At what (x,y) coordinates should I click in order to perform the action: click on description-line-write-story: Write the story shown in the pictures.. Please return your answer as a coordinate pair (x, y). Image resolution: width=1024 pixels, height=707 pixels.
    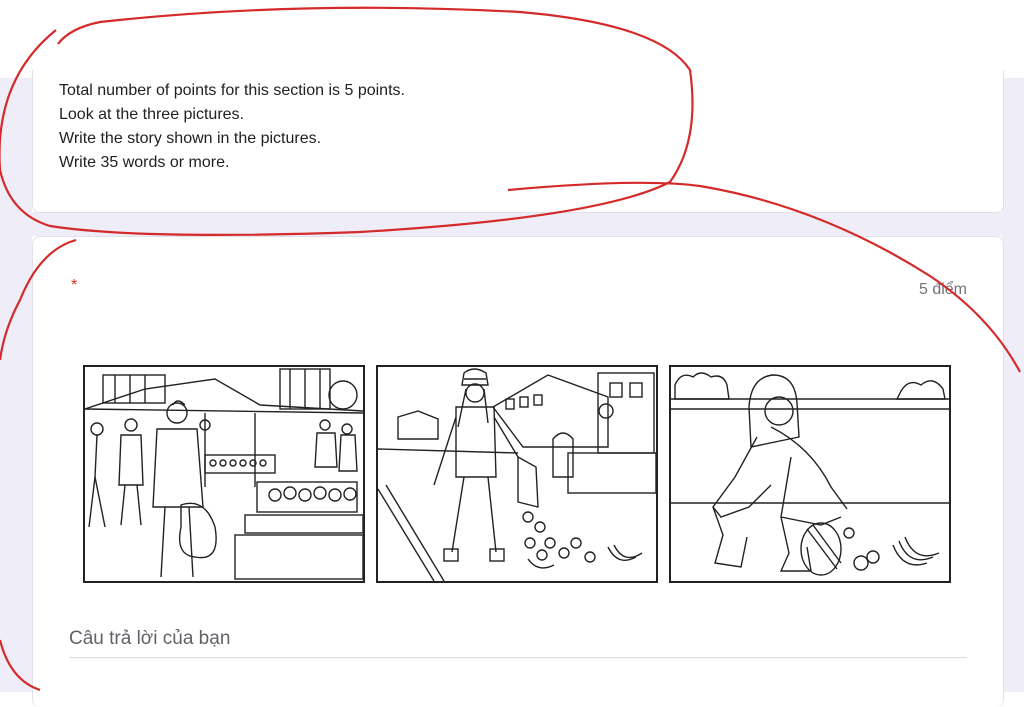
    Looking at the image, I should click on (190, 138).